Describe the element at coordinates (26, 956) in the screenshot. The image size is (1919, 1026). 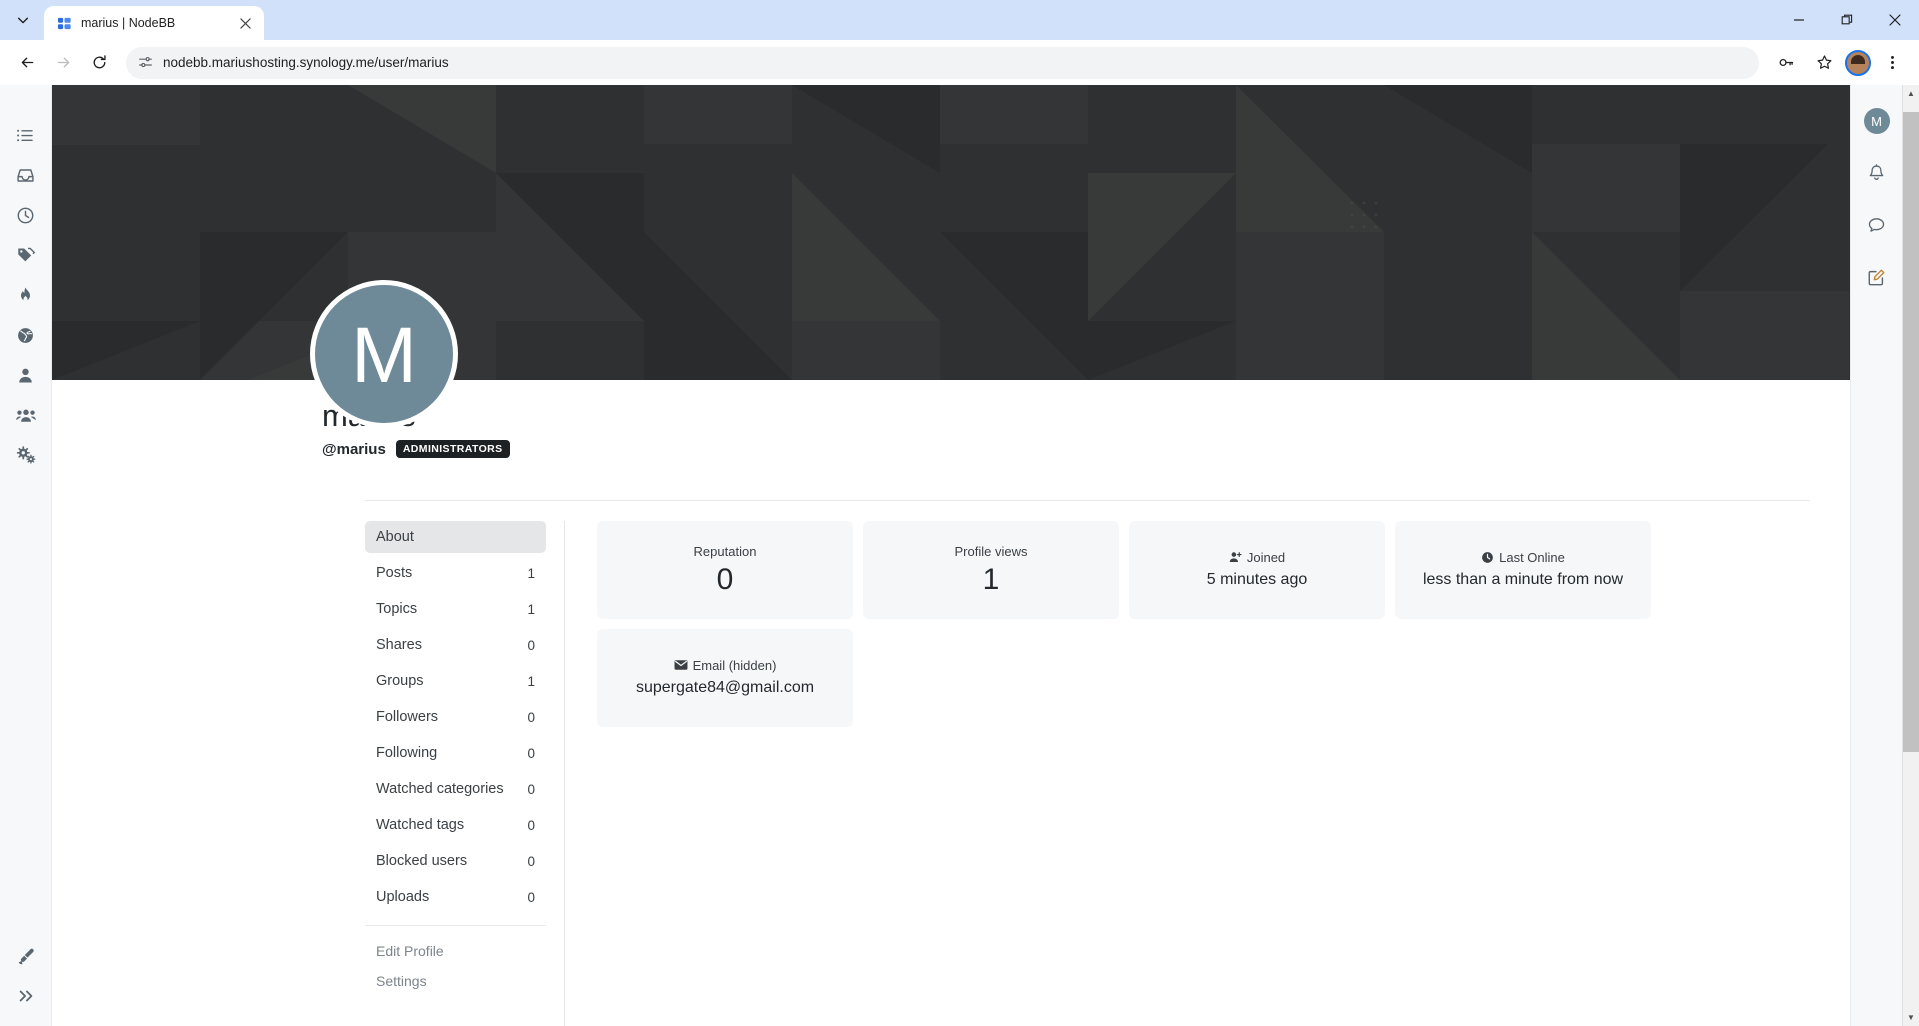
I see `sidebar-item-theme` at that location.